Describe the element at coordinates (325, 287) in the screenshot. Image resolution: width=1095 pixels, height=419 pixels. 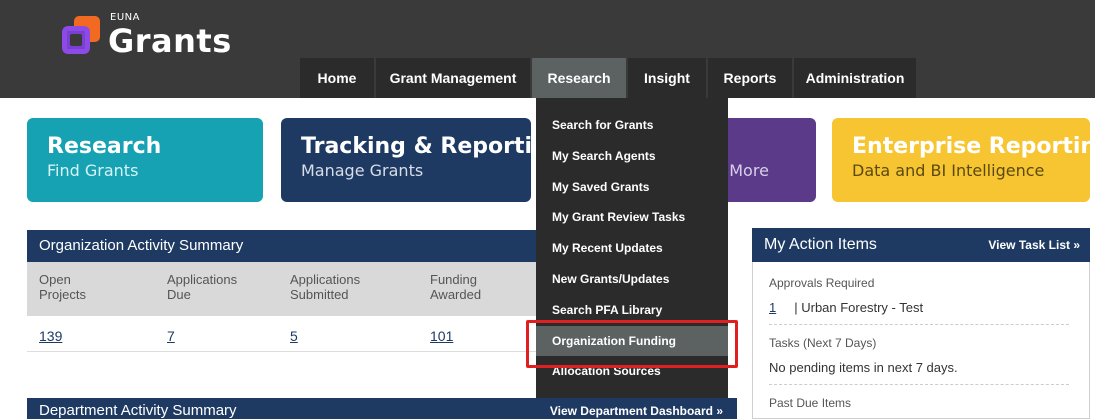
I see `col-applications-submitted: Applications Submitted` at that location.